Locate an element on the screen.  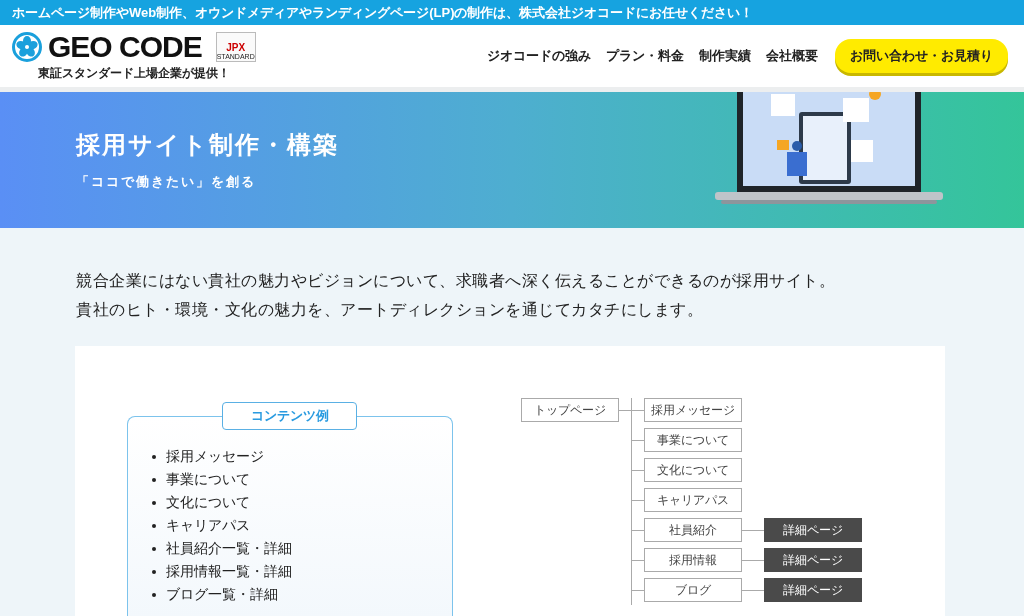
contents-item: 文化について is located at coordinates (208, 502).